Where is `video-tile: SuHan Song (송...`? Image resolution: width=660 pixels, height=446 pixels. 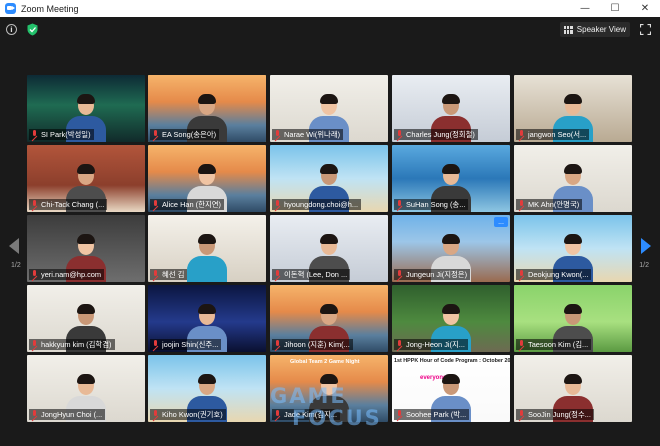
video-tile: SuHan Song (송... is located at coordinates (451, 178).